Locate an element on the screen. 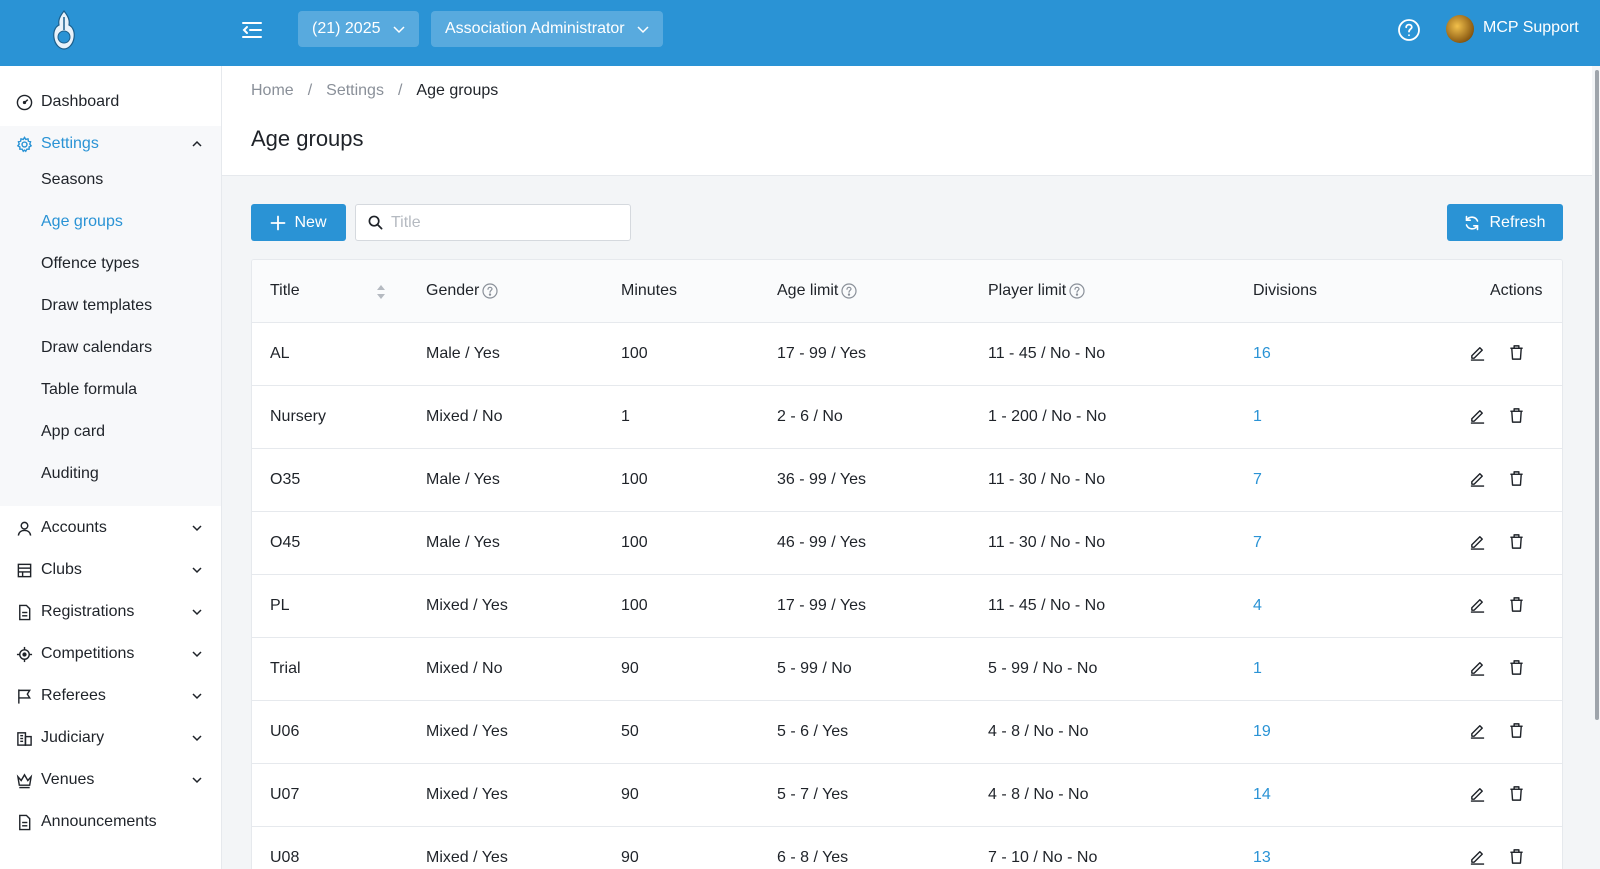 This screenshot has height=869, width=1600. title-search is located at coordinates (493, 222).